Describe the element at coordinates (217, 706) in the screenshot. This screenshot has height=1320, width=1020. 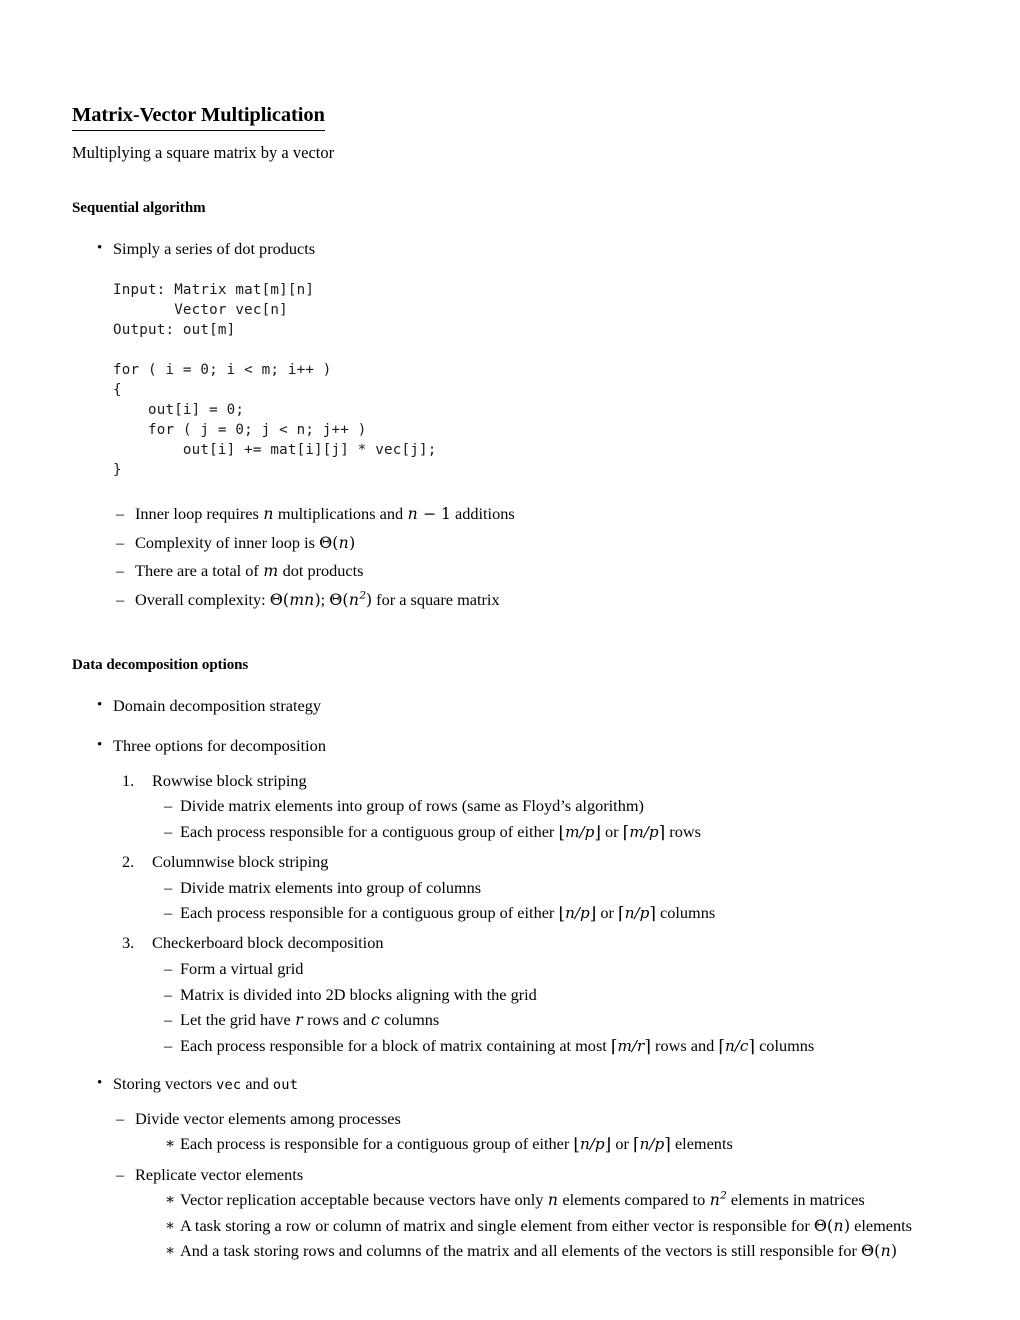
I see `list-item-label: Domain decomposition strategy` at that location.